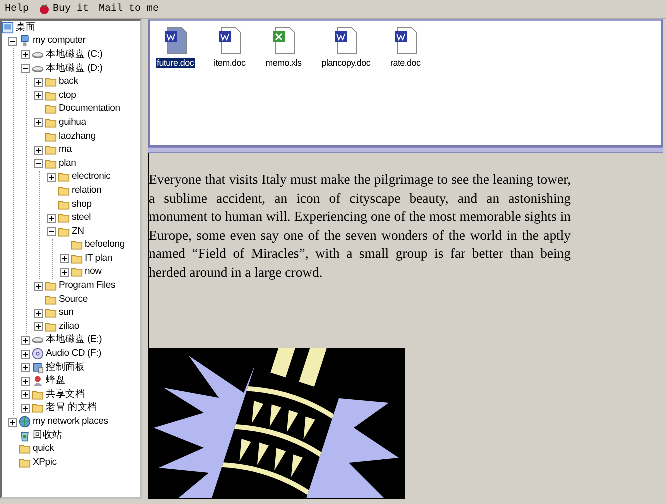 The image size is (666, 504). I want to click on menu-item: Mail to me, so click(129, 9).